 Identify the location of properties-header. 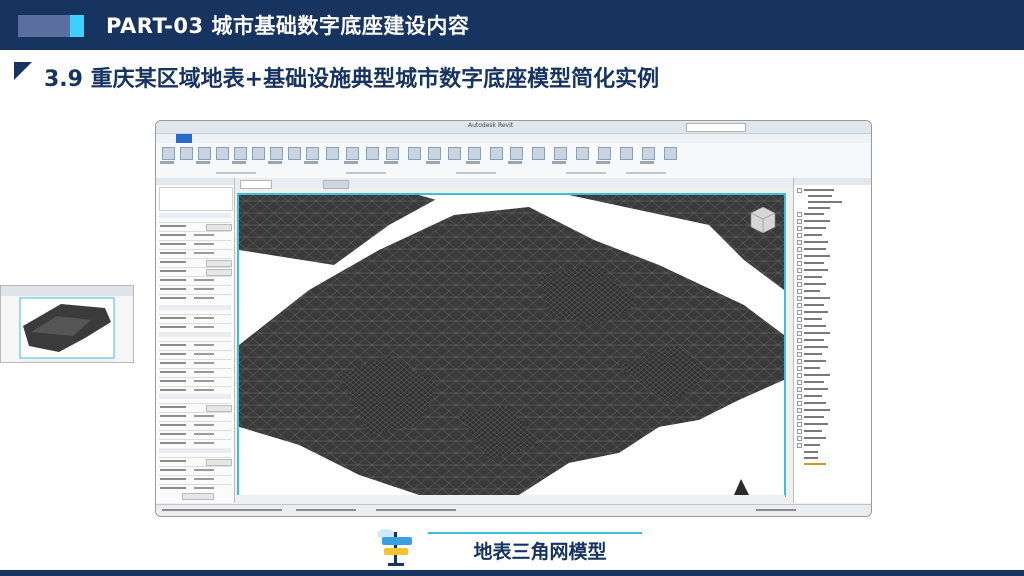
(195, 181).